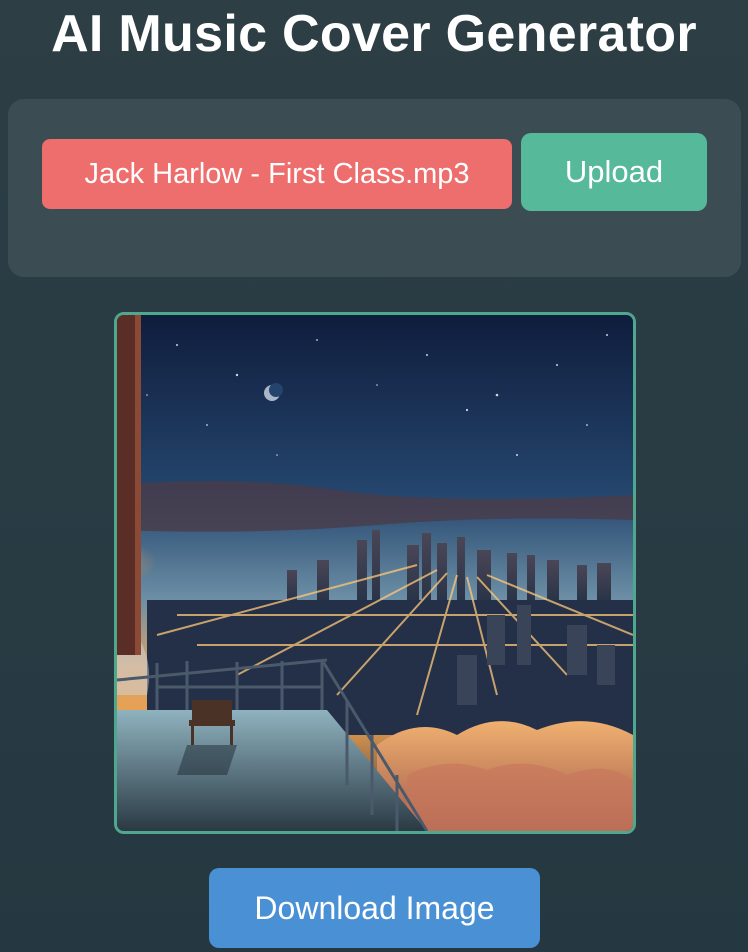 This screenshot has width=748, height=952. Describe the element at coordinates (374, 908) in the screenshot. I see `download-image-button: Download Image` at that location.